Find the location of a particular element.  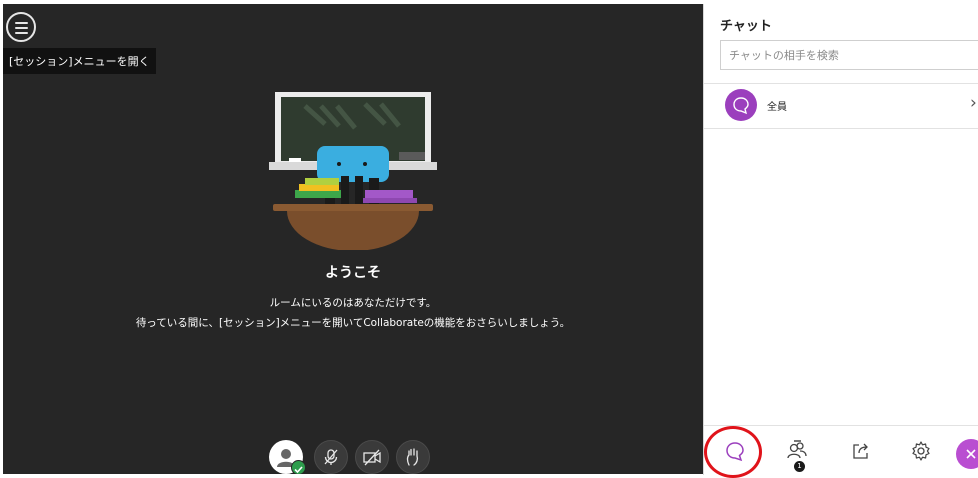

microphone-toggle-button is located at coordinates (331, 457).